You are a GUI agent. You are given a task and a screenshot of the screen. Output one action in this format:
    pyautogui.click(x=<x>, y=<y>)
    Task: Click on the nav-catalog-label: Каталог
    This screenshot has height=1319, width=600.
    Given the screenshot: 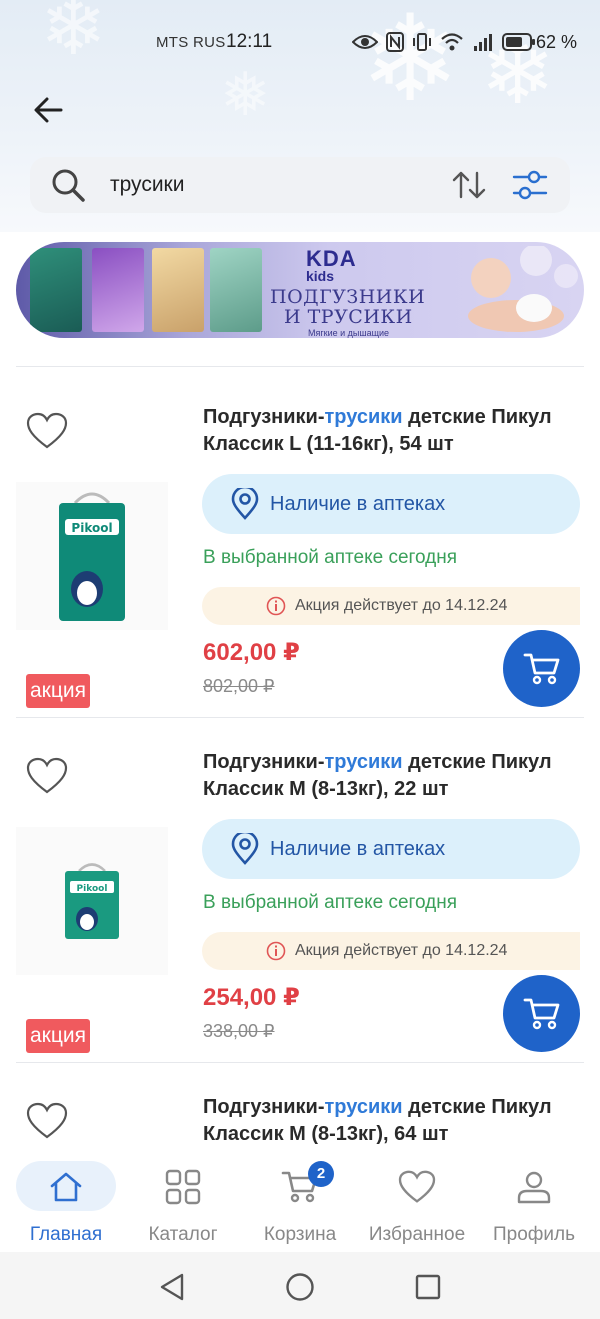 What is the action you would take?
    pyautogui.click(x=183, y=1234)
    